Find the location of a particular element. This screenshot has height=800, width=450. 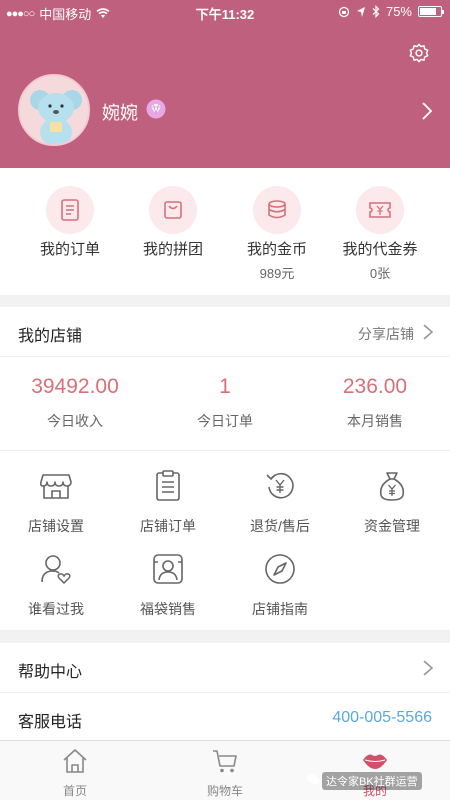

tool-label: 店铺指南 is located at coordinates (280, 609).